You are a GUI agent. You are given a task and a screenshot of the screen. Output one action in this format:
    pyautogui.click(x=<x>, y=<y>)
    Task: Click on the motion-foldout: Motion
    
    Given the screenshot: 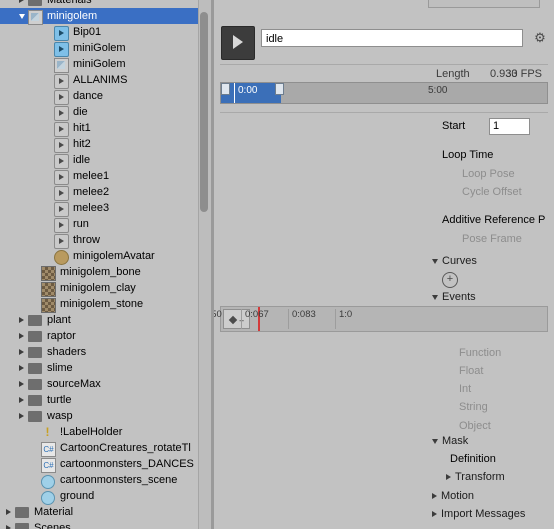 What is the action you would take?
    pyautogui.click(x=453, y=496)
    